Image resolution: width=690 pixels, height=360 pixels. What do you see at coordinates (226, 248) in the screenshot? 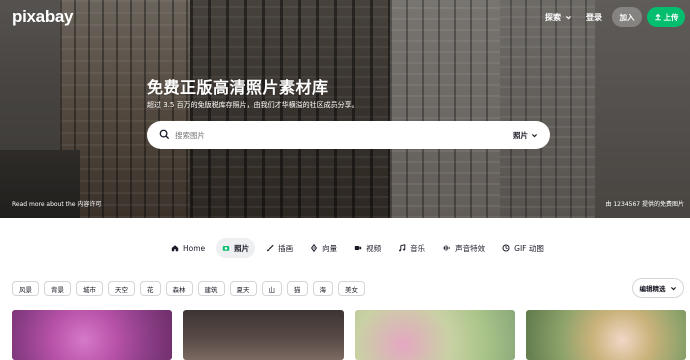
I see `camera-icon` at bounding box center [226, 248].